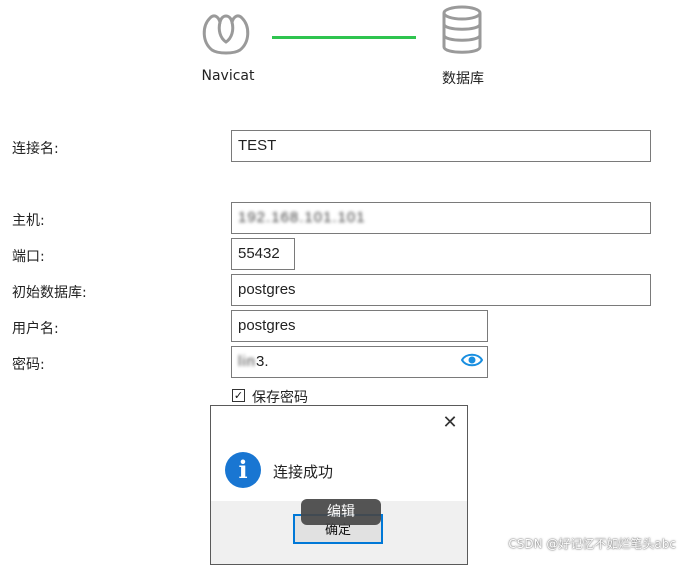 The image size is (684, 565). Describe the element at coordinates (341, 512) in the screenshot. I see `edit-tooltip: 编辑` at that location.